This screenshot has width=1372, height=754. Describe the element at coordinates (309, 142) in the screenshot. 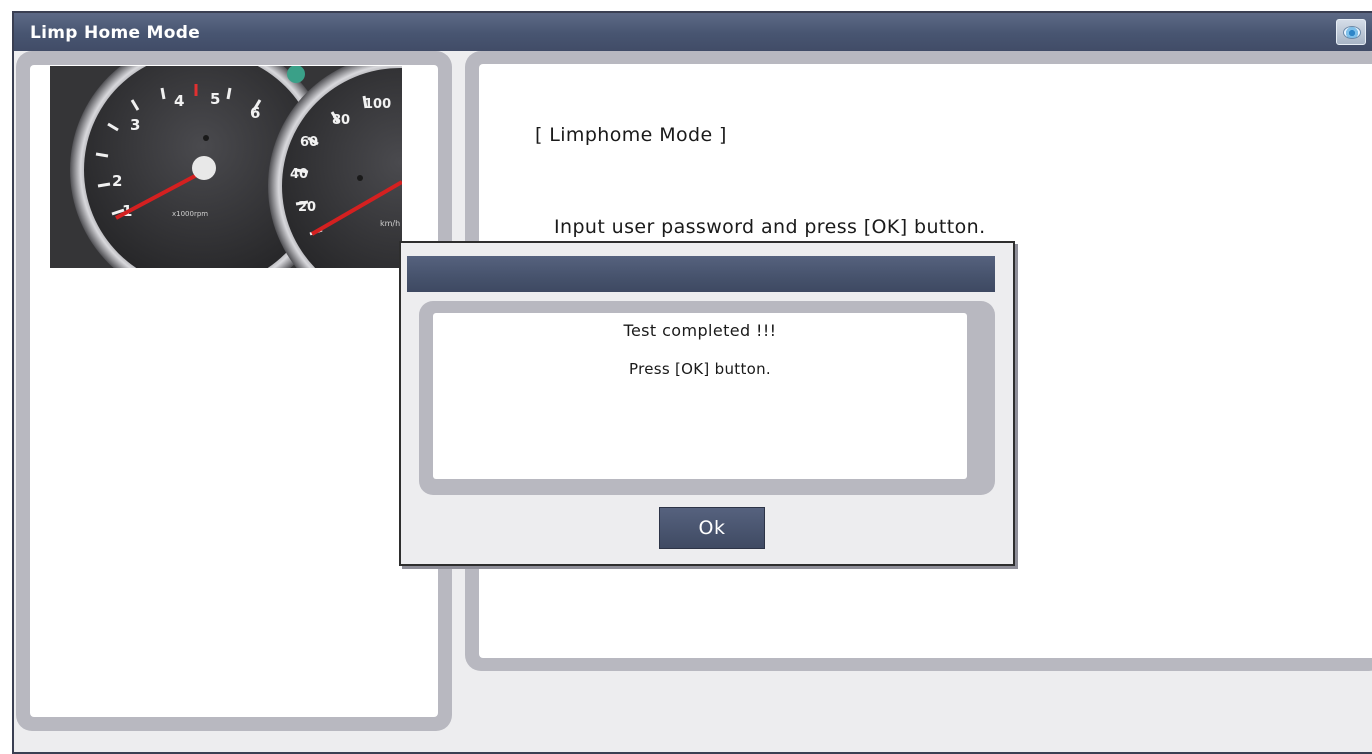

I see `speedo-label-60: 60` at that location.